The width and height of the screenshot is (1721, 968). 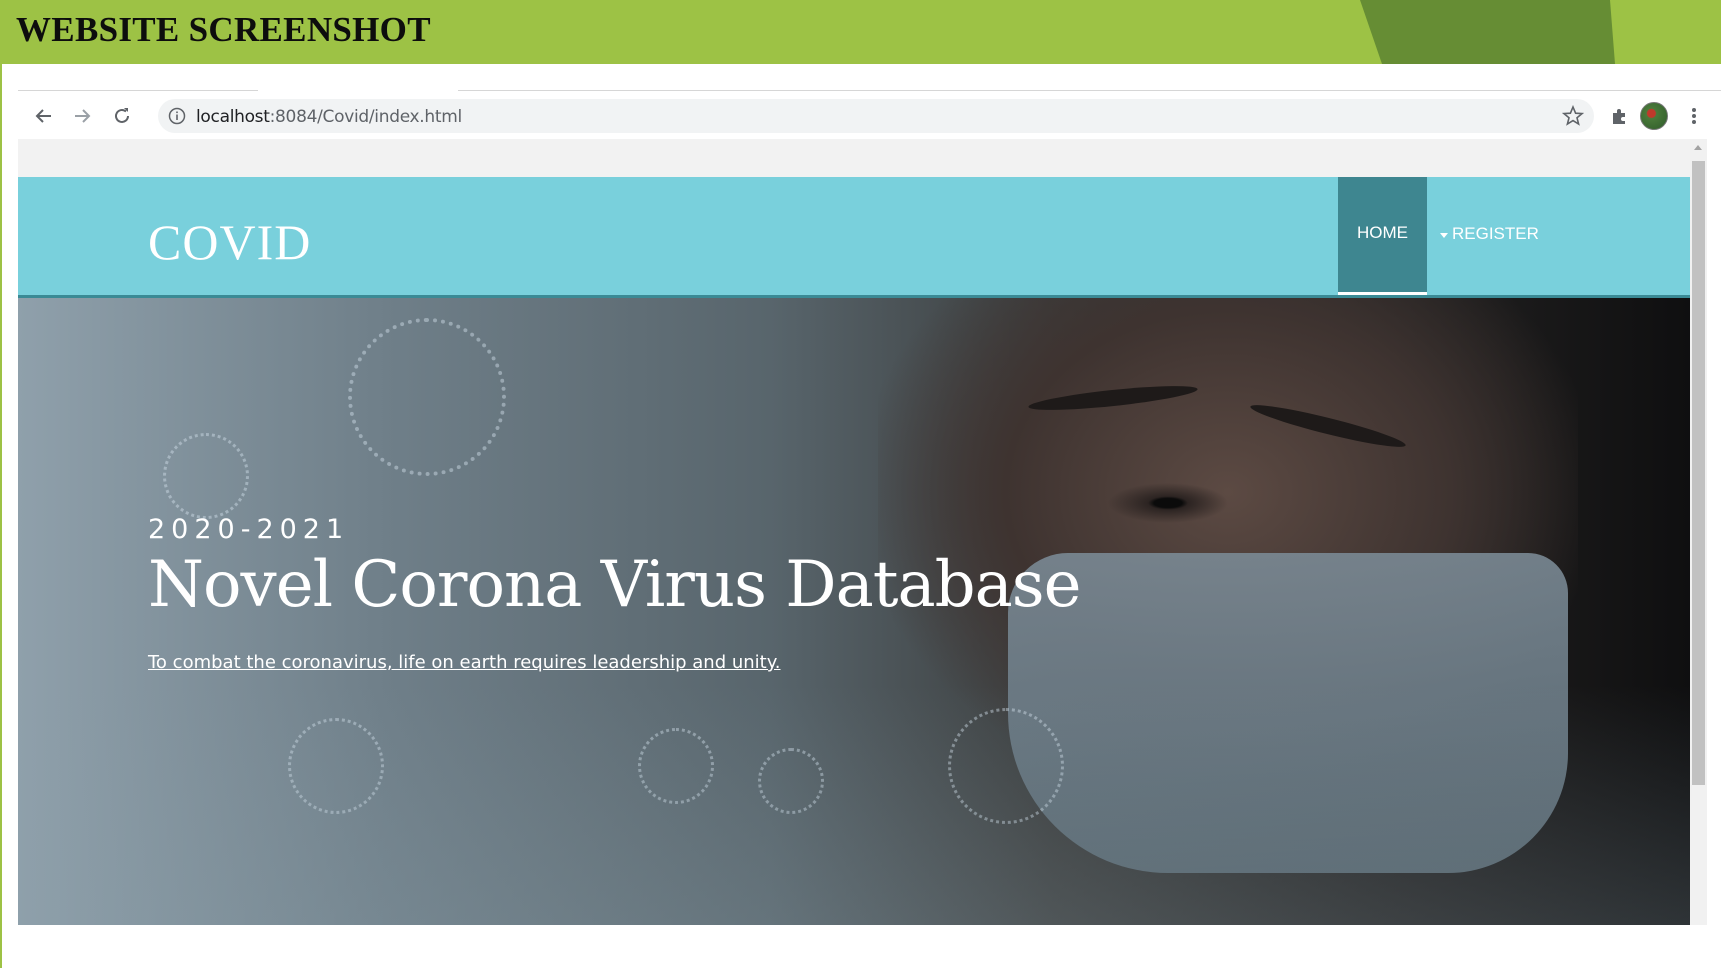 I want to click on more-menu-icon, so click(x=1694, y=116).